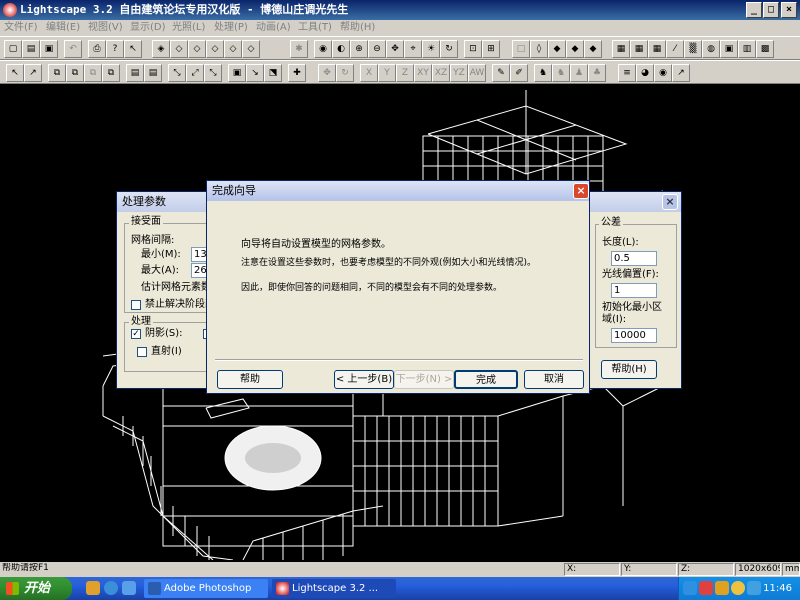 Image resolution: width=800 pixels, height=600 pixels. Describe the element at coordinates (255, 73) in the screenshot. I see `select-face-icon: ↘` at that location.